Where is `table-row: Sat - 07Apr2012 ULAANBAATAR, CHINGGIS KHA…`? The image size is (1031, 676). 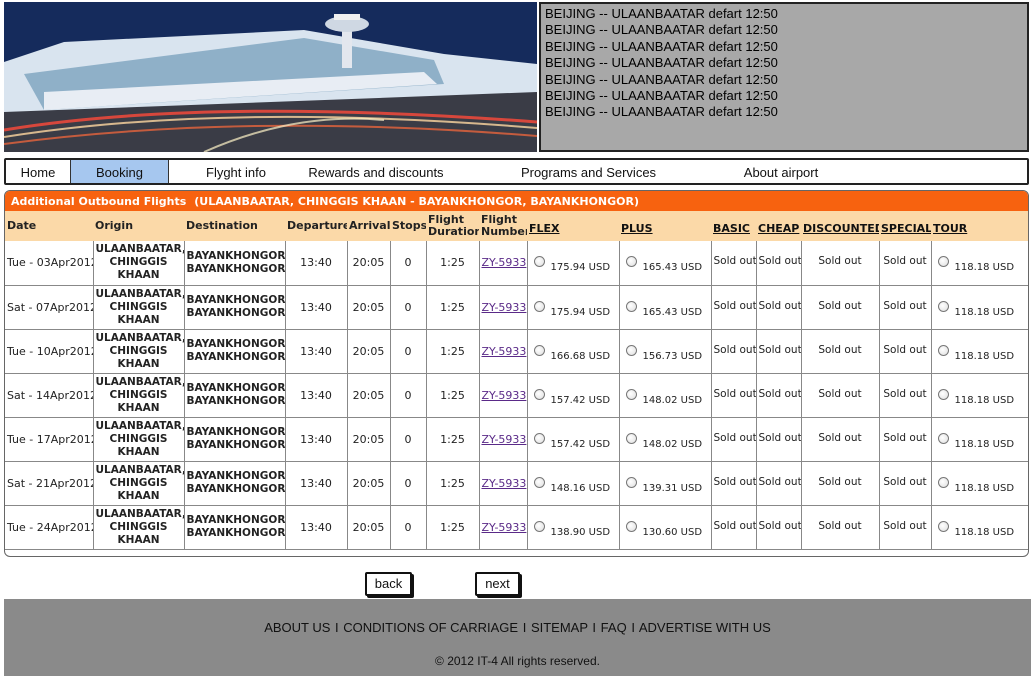
table-row: Sat - 07Apr2012 ULAANBAATAR, CHINGGIS KHA… is located at coordinates (516, 307).